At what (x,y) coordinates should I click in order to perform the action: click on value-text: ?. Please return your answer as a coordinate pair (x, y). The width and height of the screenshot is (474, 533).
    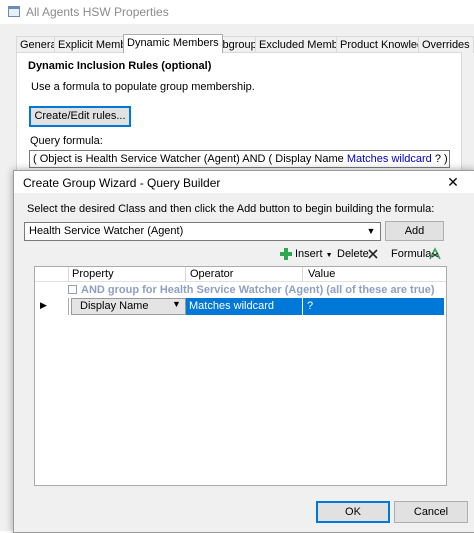
    Looking at the image, I should click on (310, 306).